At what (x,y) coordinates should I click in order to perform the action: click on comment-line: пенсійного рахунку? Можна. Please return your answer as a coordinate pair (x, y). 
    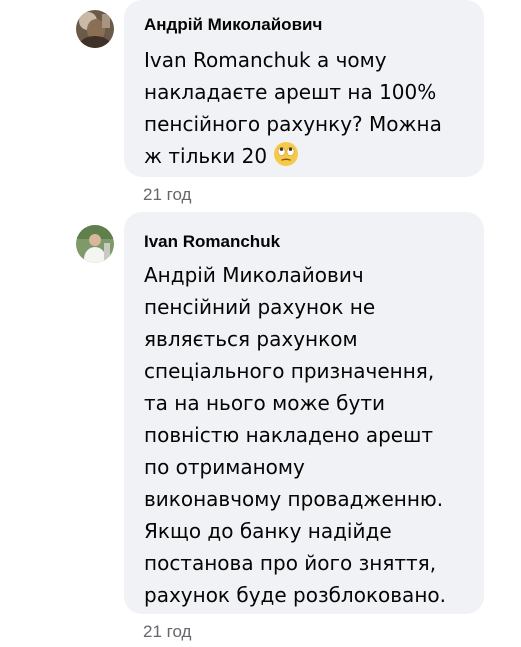
    Looking at the image, I should click on (293, 124).